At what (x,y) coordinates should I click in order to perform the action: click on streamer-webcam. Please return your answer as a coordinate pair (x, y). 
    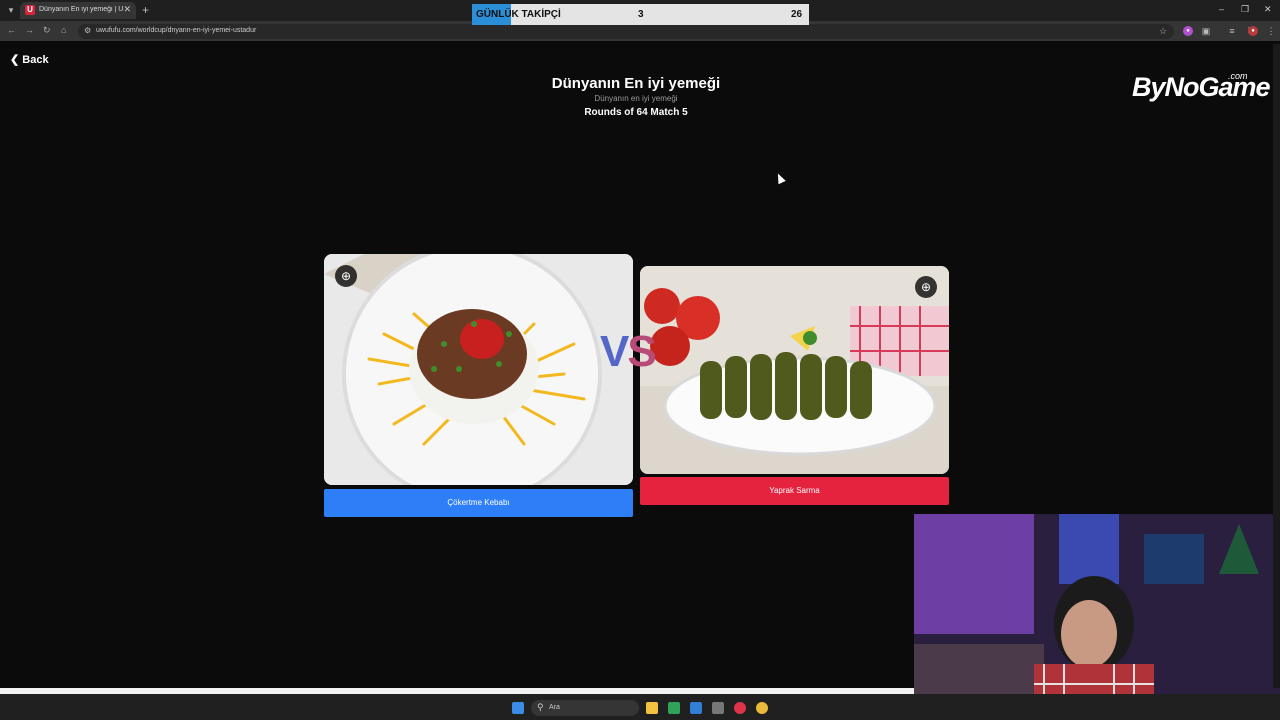
    Looking at the image, I should click on (1097, 610).